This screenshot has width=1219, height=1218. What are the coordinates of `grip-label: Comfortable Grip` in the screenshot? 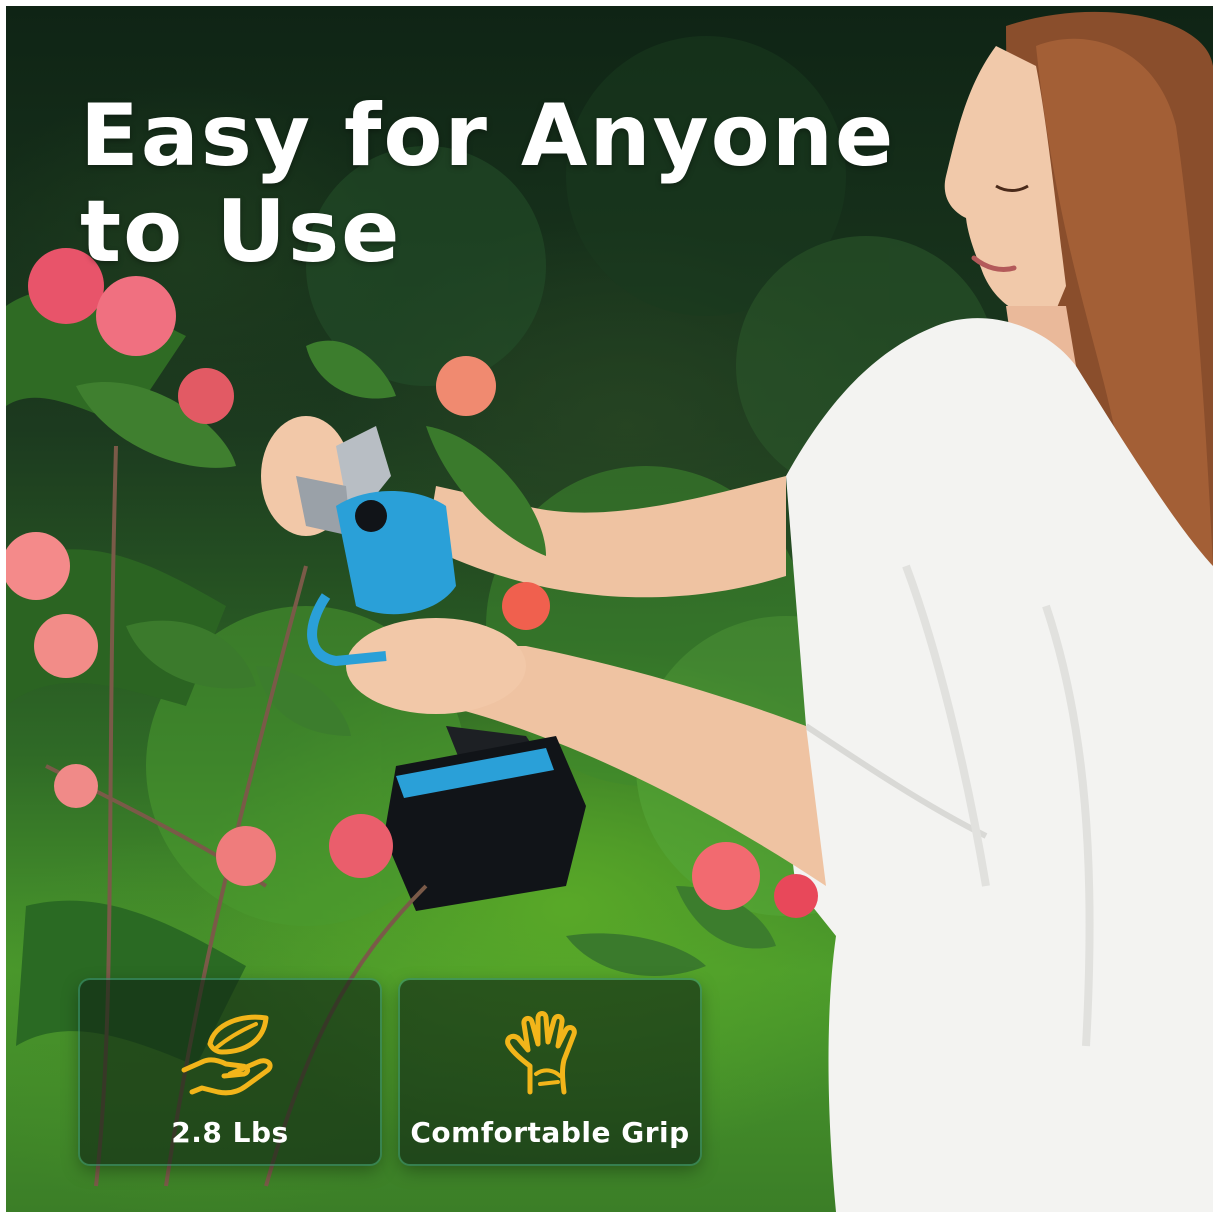 It's located at (550, 1132).